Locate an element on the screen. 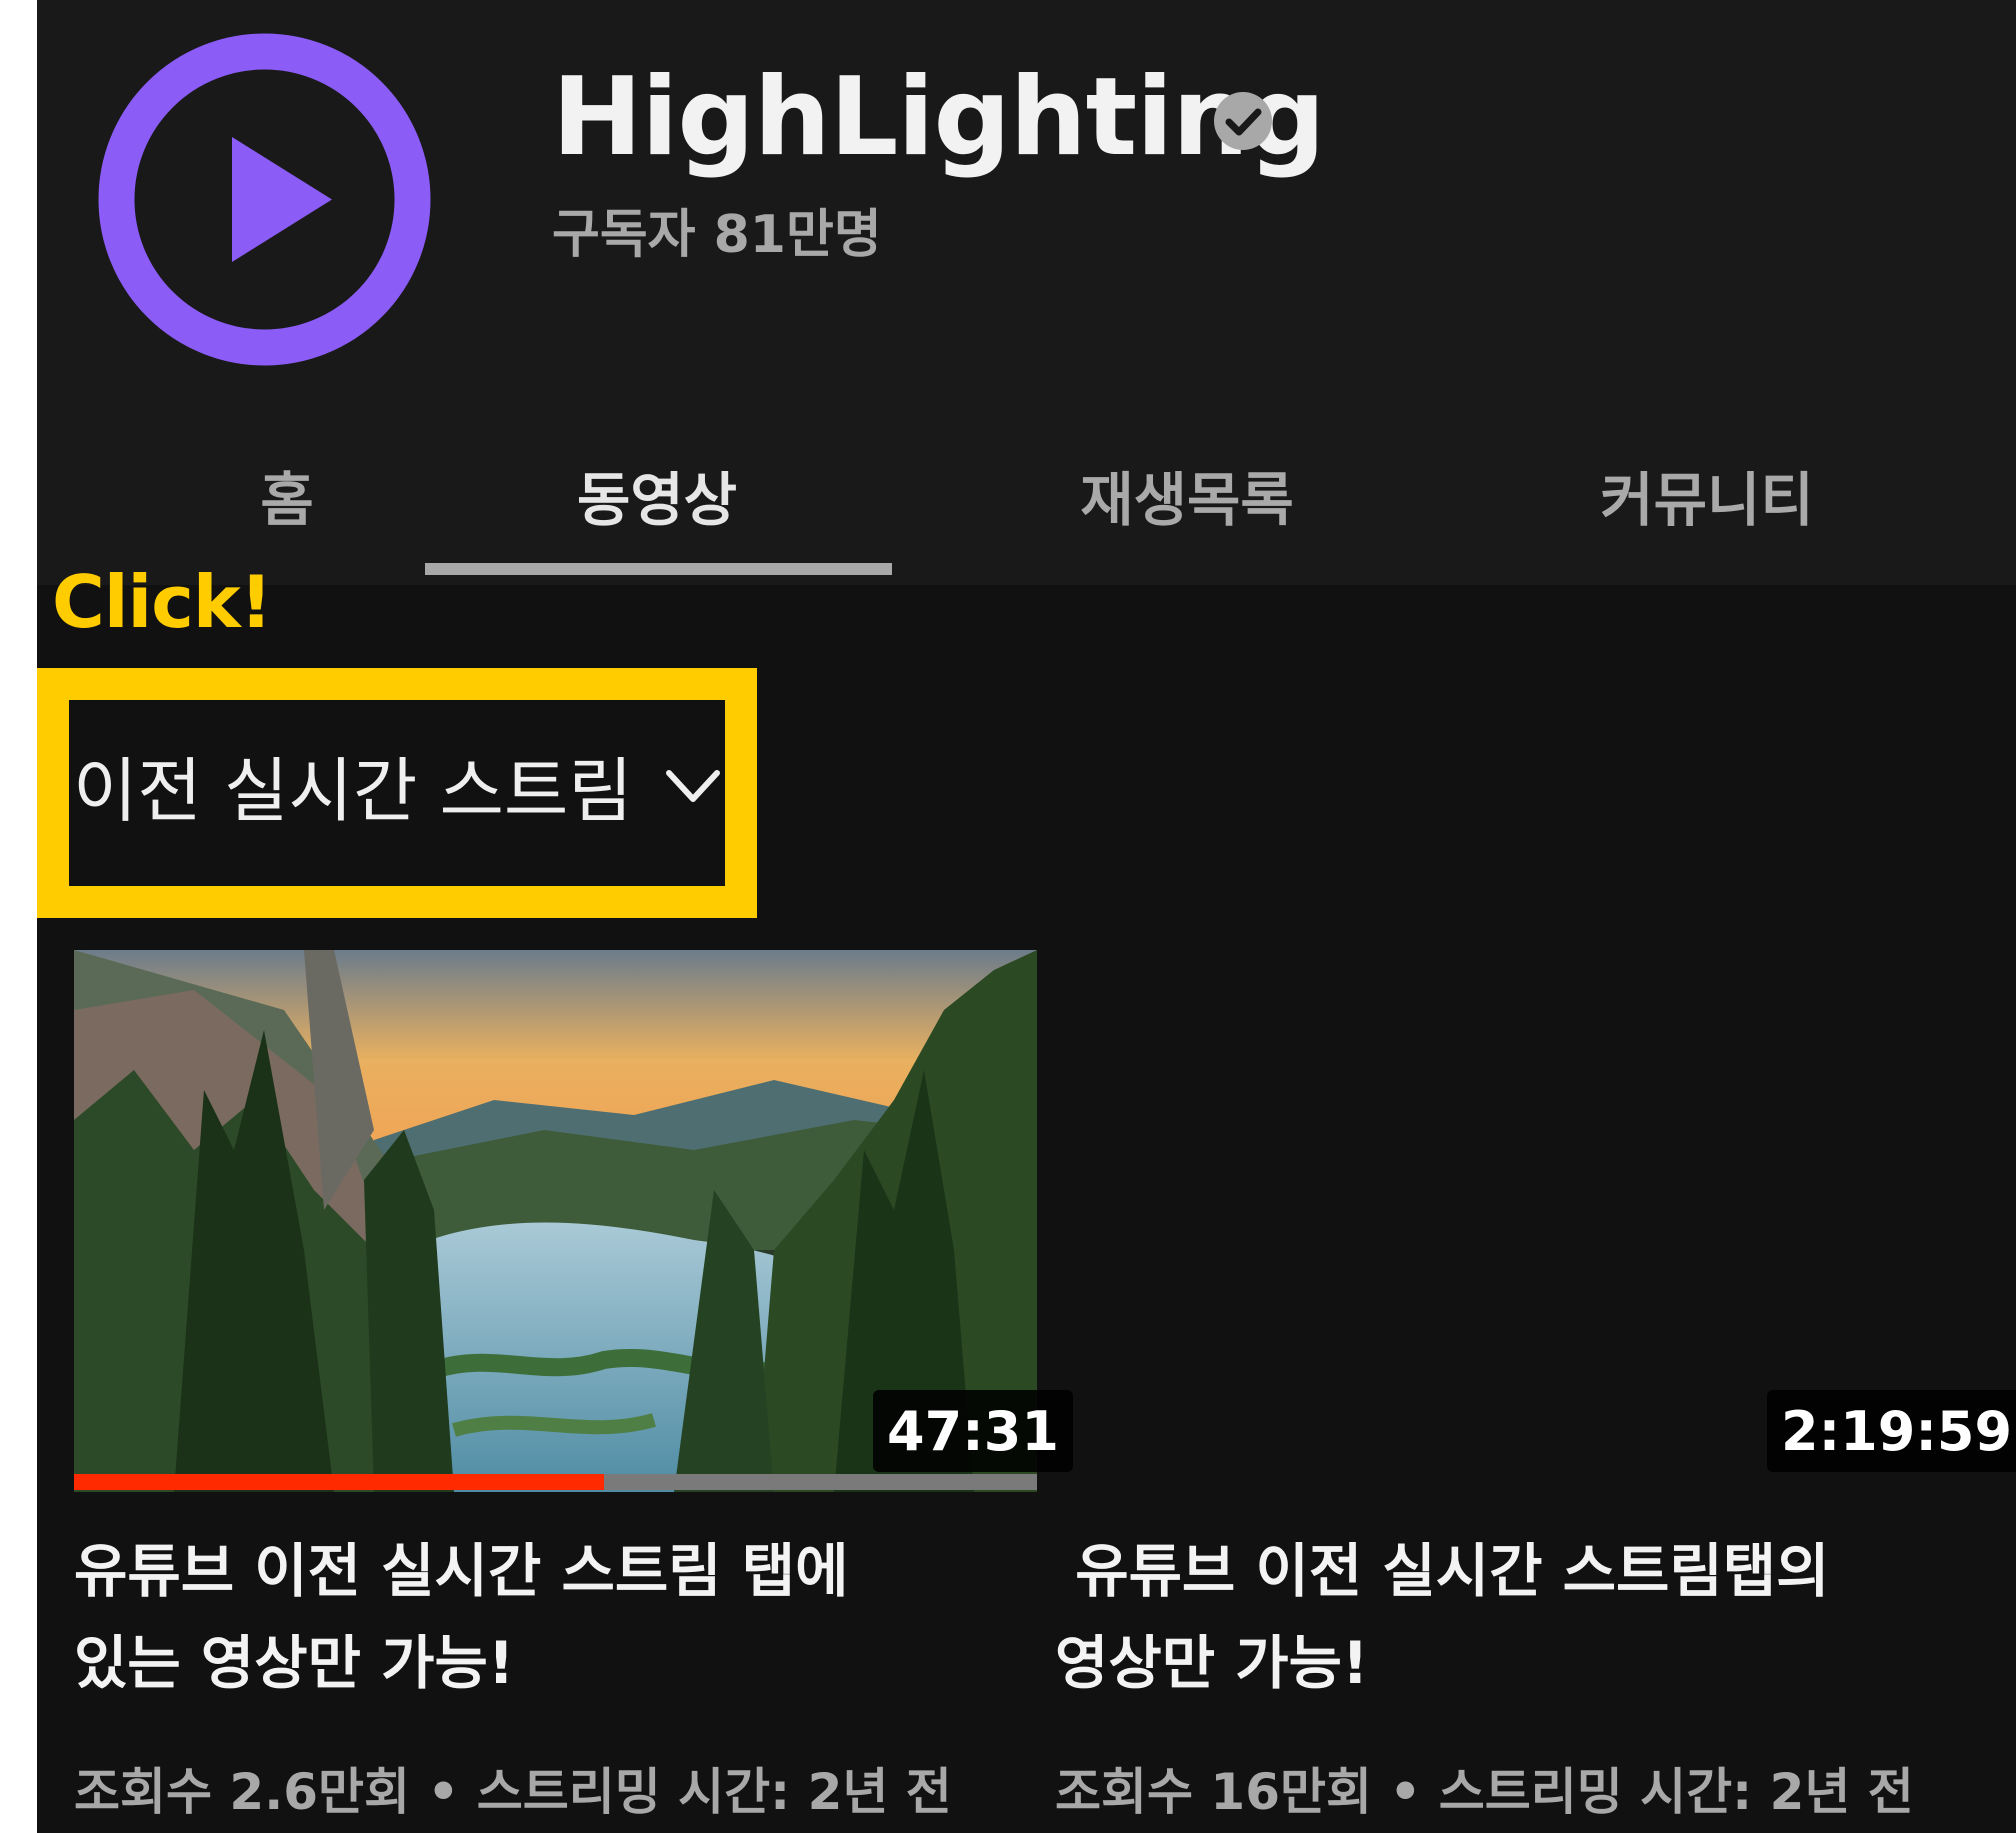  video-duration-badge: 47:31 is located at coordinates (973, 1431).